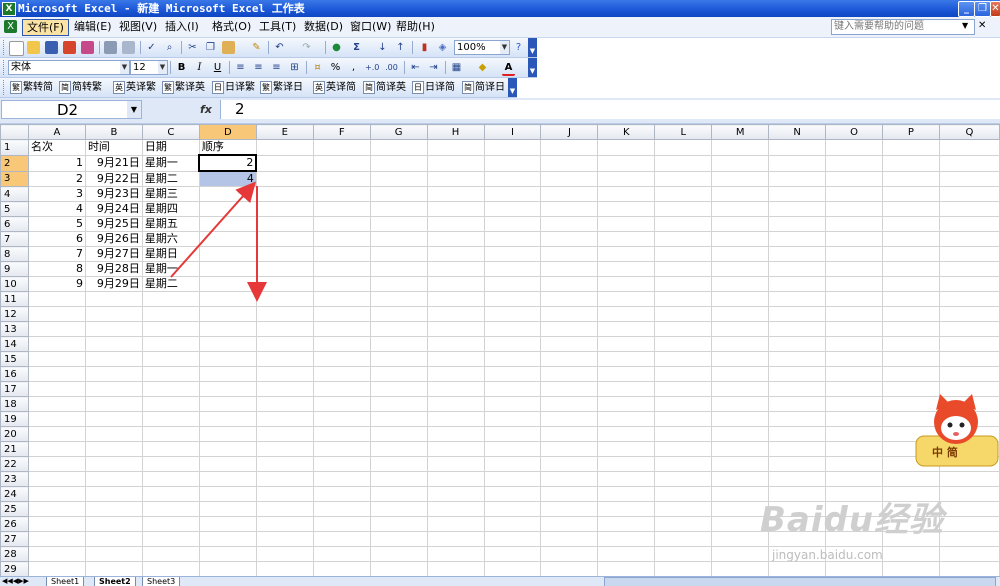  What do you see at coordinates (995, 9) in the screenshot?
I see `close-button: ✕` at bounding box center [995, 9].